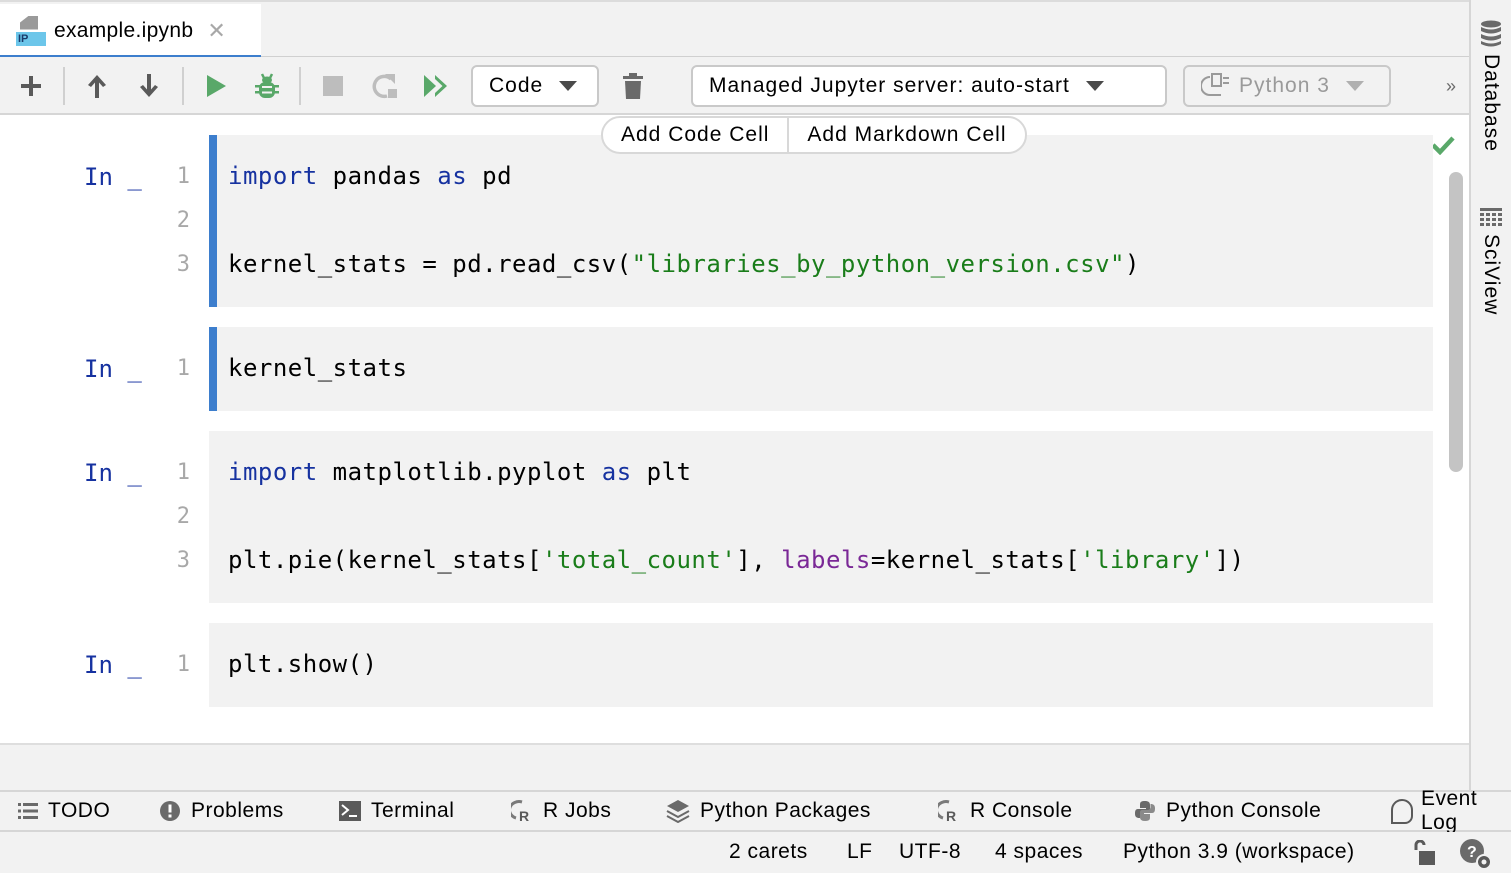 Image resolution: width=1511 pixels, height=873 pixels. I want to click on param-token: labels, so click(826, 560).